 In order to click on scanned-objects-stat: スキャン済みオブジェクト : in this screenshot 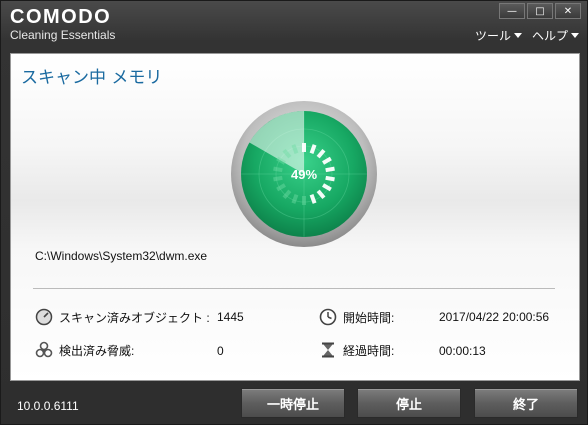, I will do `click(122, 317)`.